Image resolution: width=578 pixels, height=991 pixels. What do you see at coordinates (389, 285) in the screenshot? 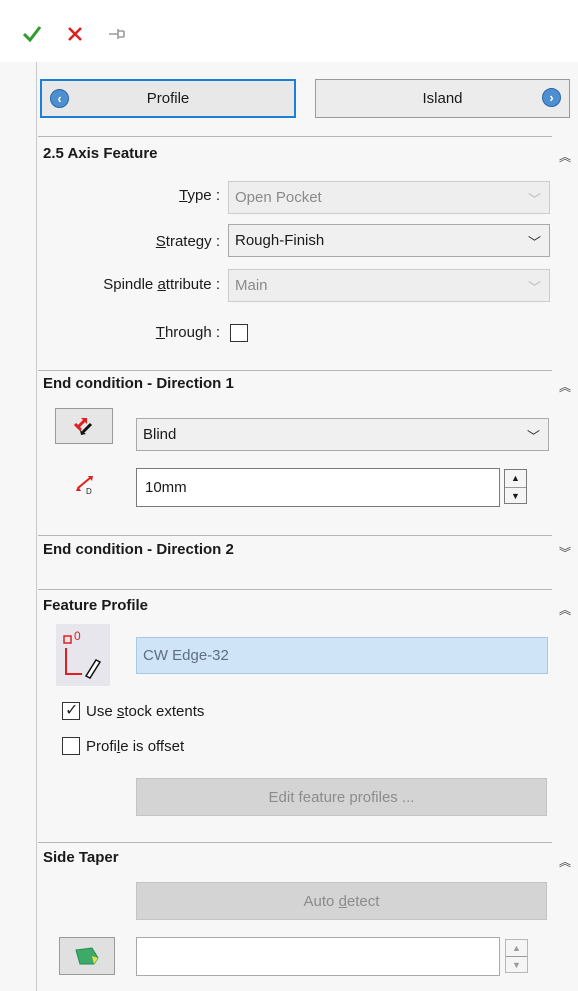
I see `spindle-select: Main ﹀` at bounding box center [389, 285].